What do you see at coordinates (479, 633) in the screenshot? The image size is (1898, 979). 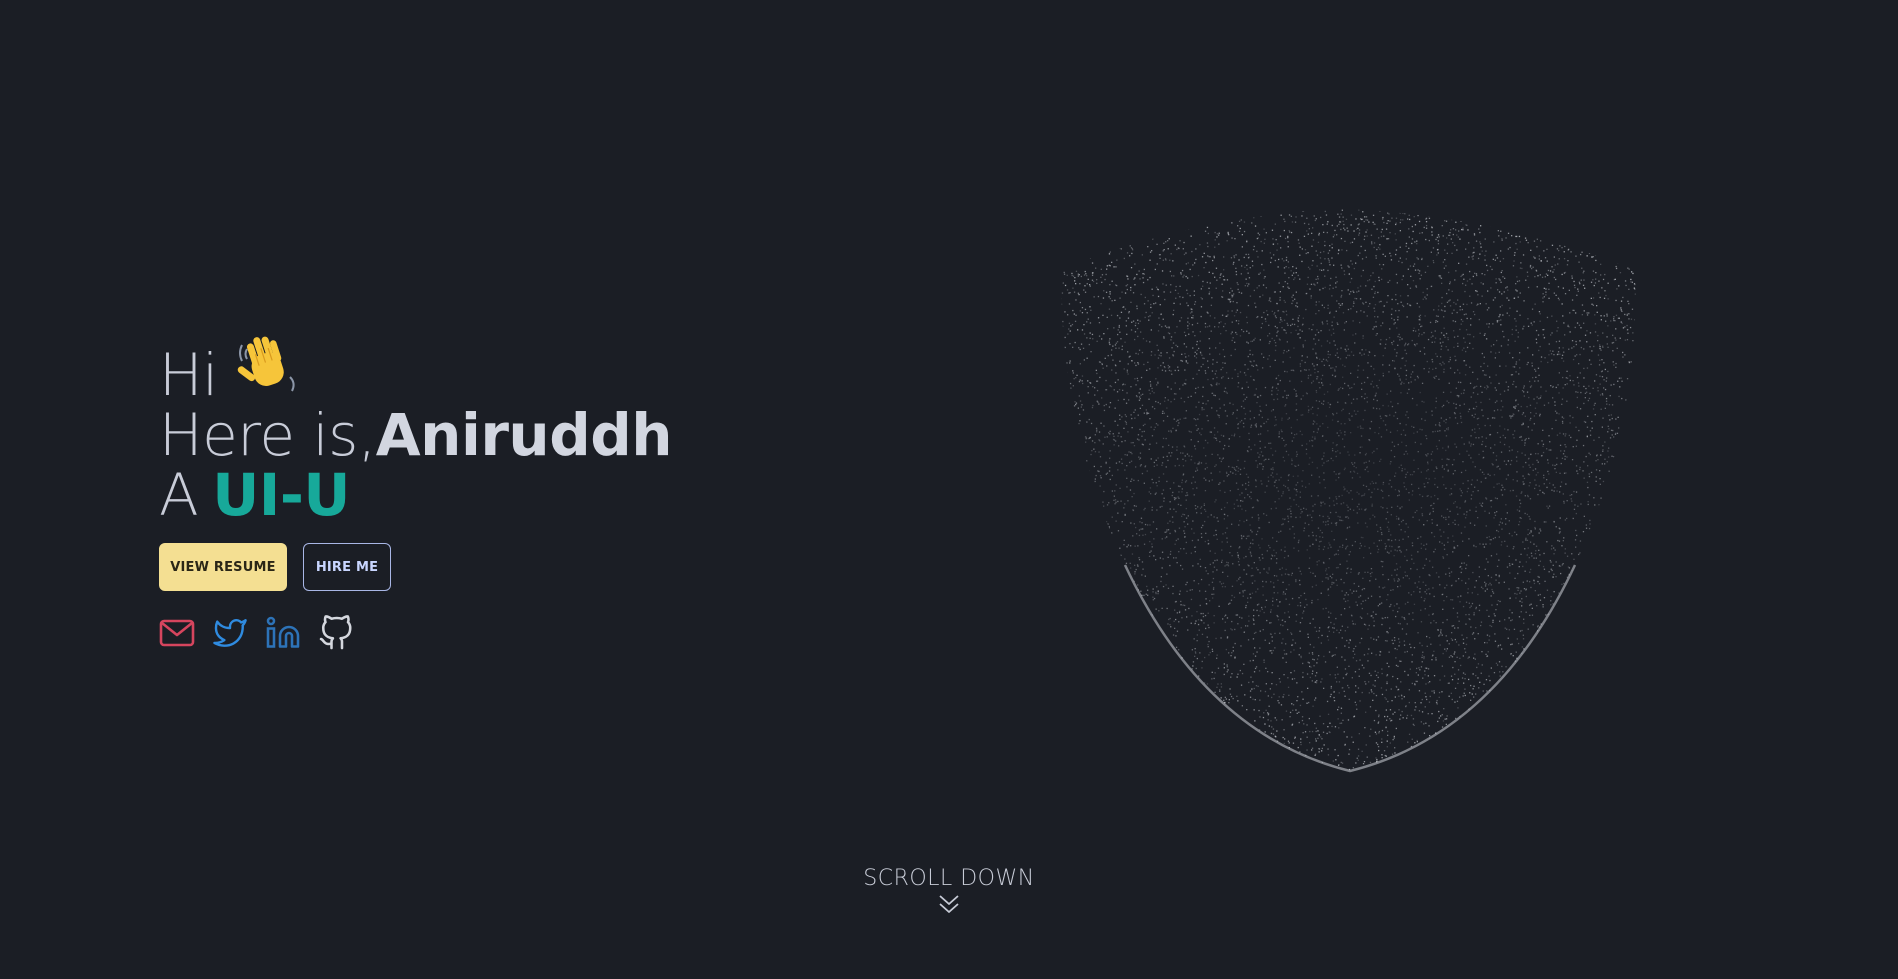 I see `social-links` at bounding box center [479, 633].